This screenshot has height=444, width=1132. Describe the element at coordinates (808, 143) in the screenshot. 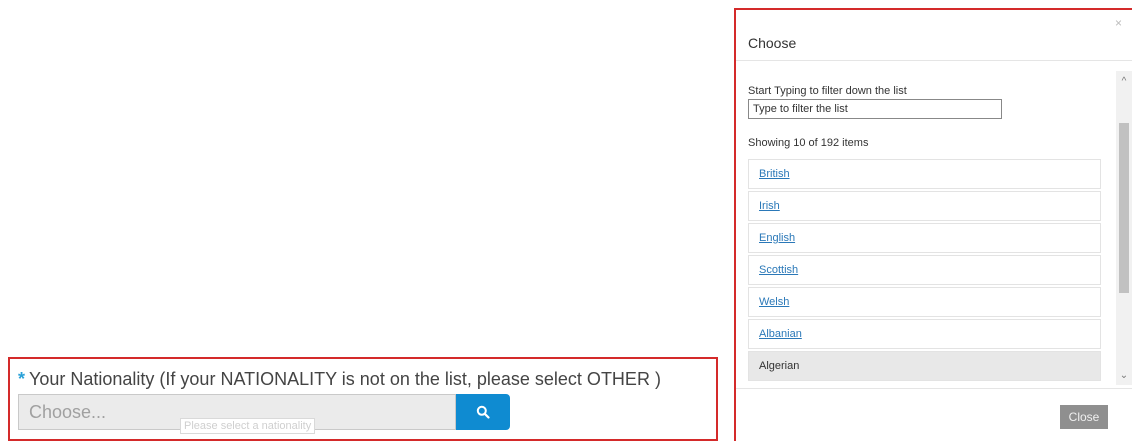

I see `item-count: Showing 10 of 192 items` at that location.